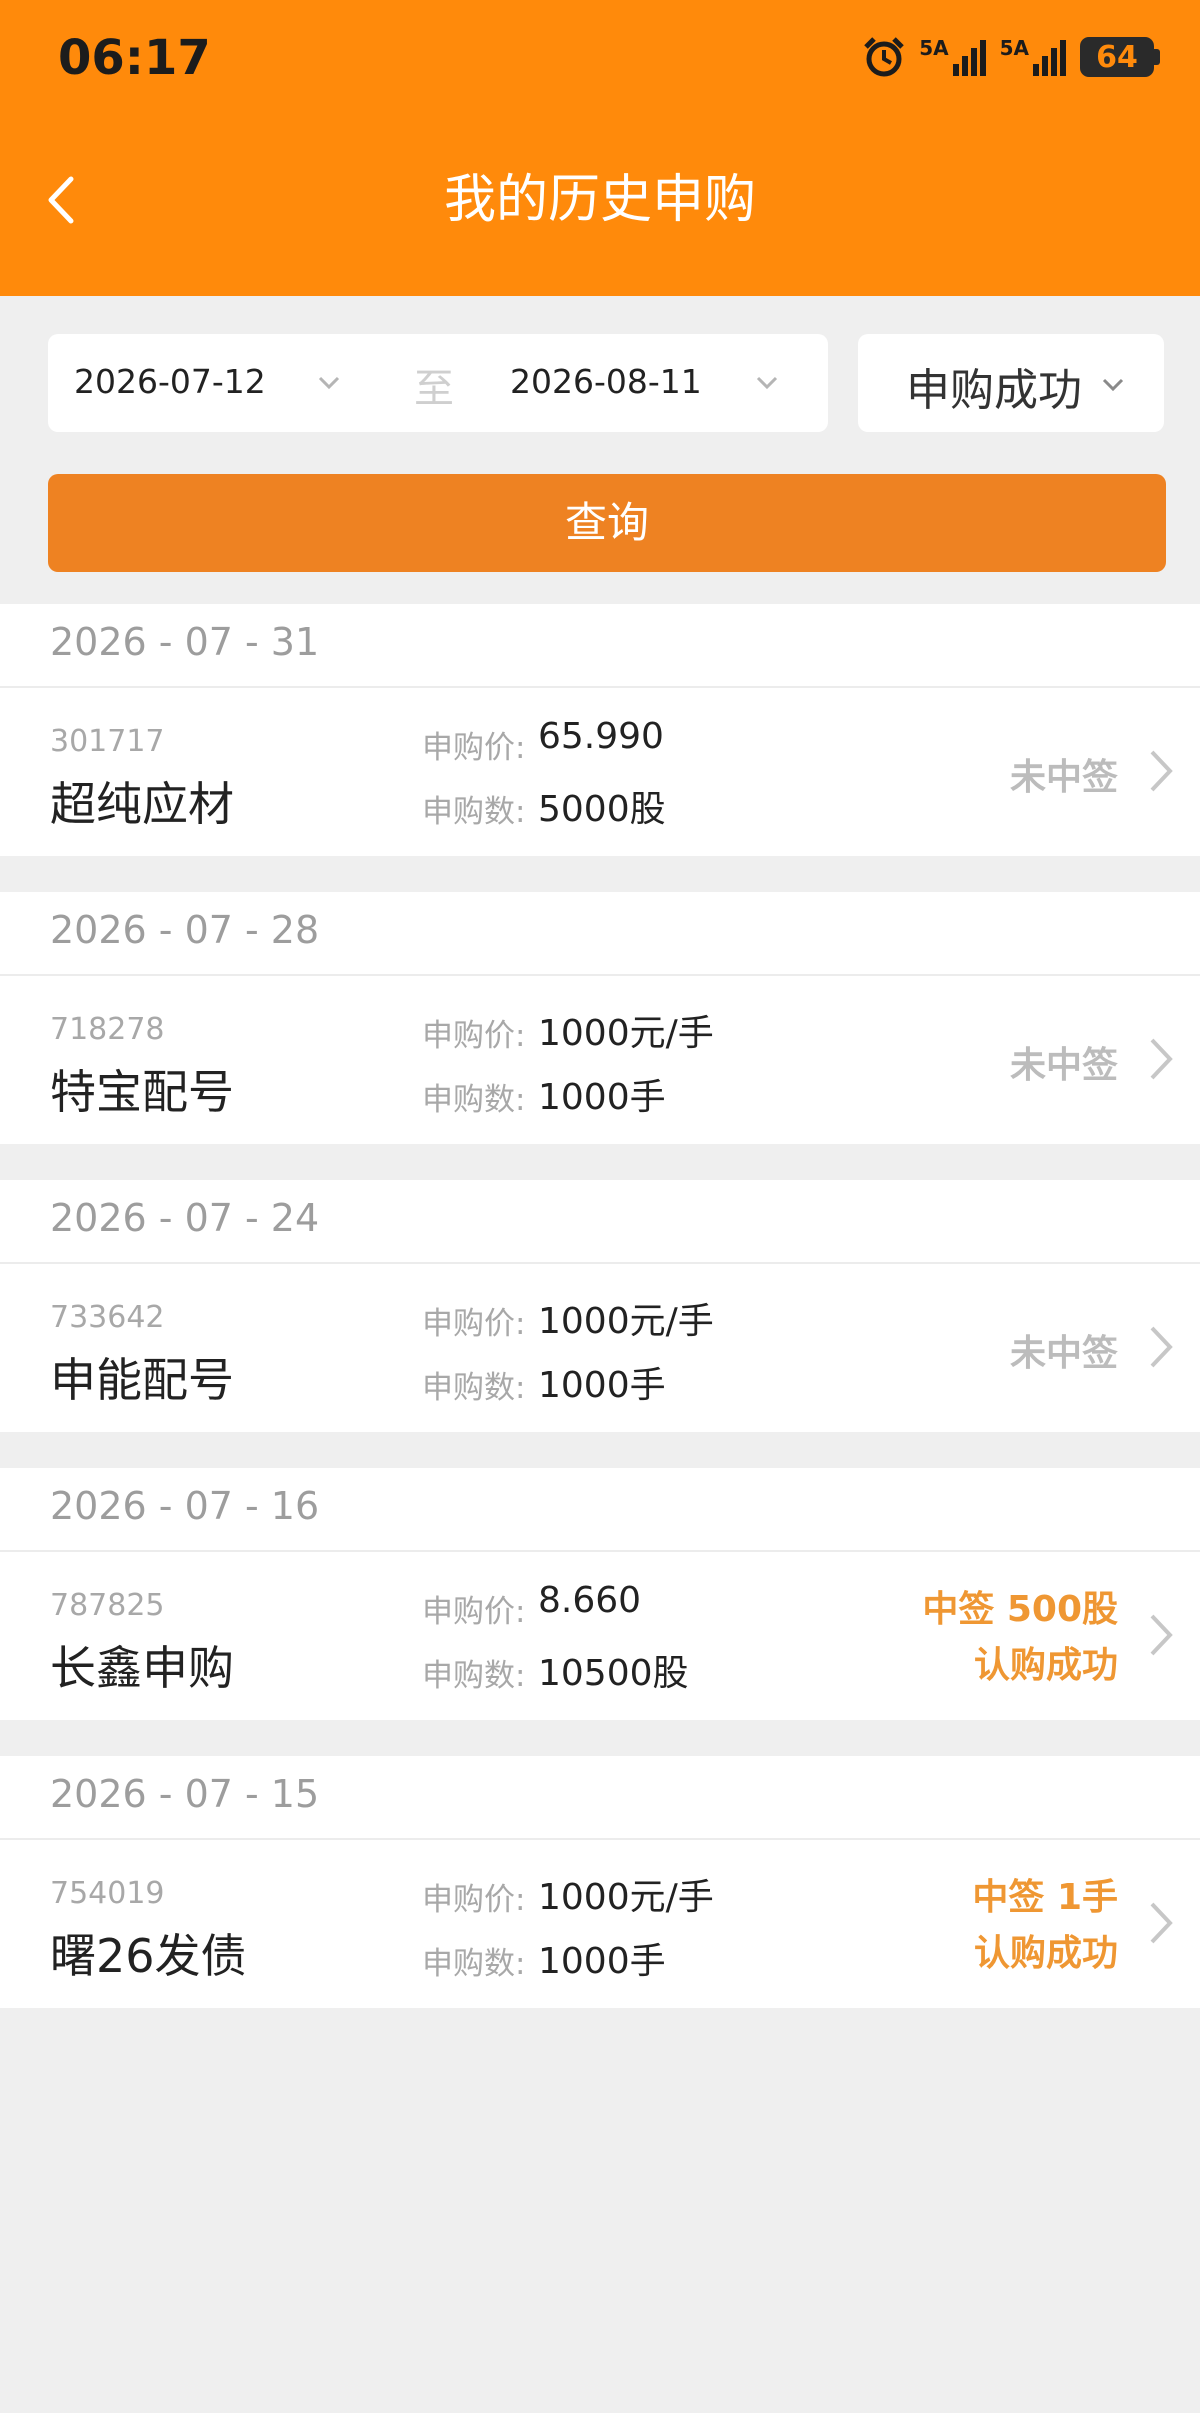  What do you see at coordinates (107, 1029) in the screenshot?
I see `stock-code: 718278` at bounding box center [107, 1029].